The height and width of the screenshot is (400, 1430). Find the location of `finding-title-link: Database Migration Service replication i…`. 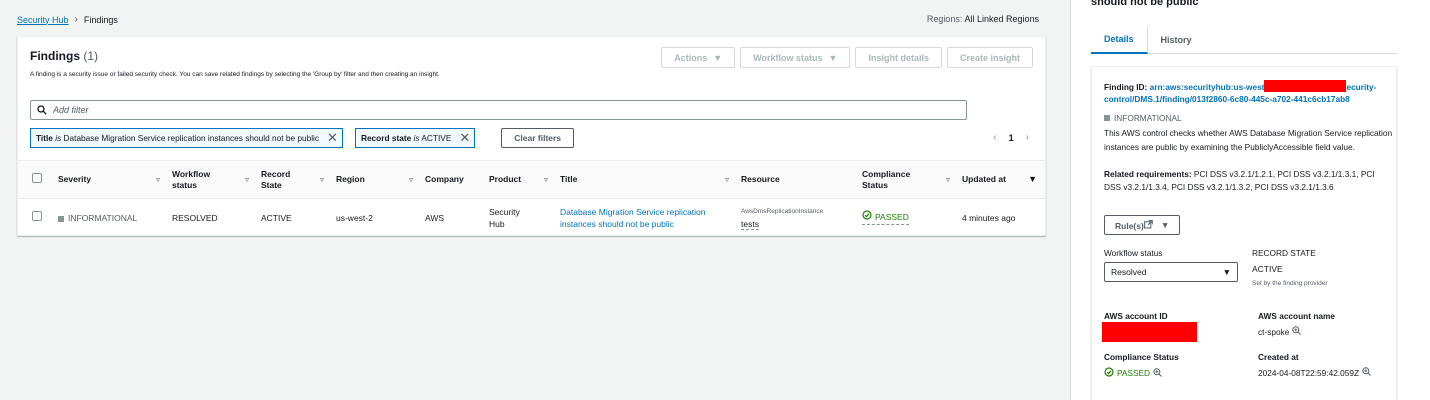

finding-title-link: Database Migration Service replication i… is located at coordinates (633, 218).